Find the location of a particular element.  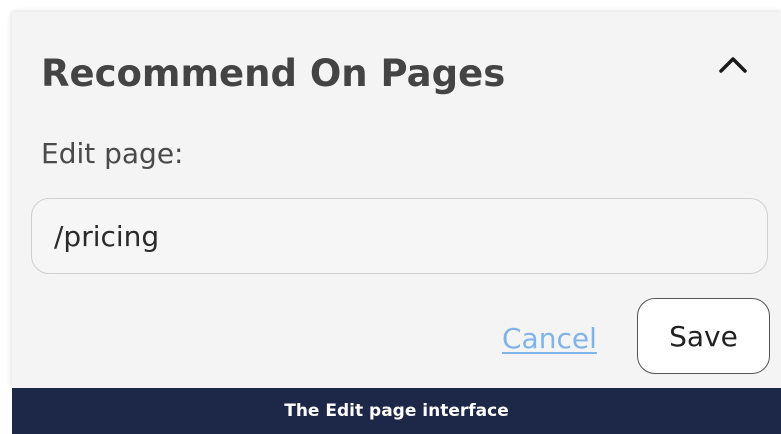

panel-title: Recommend On Pages is located at coordinates (273, 73).